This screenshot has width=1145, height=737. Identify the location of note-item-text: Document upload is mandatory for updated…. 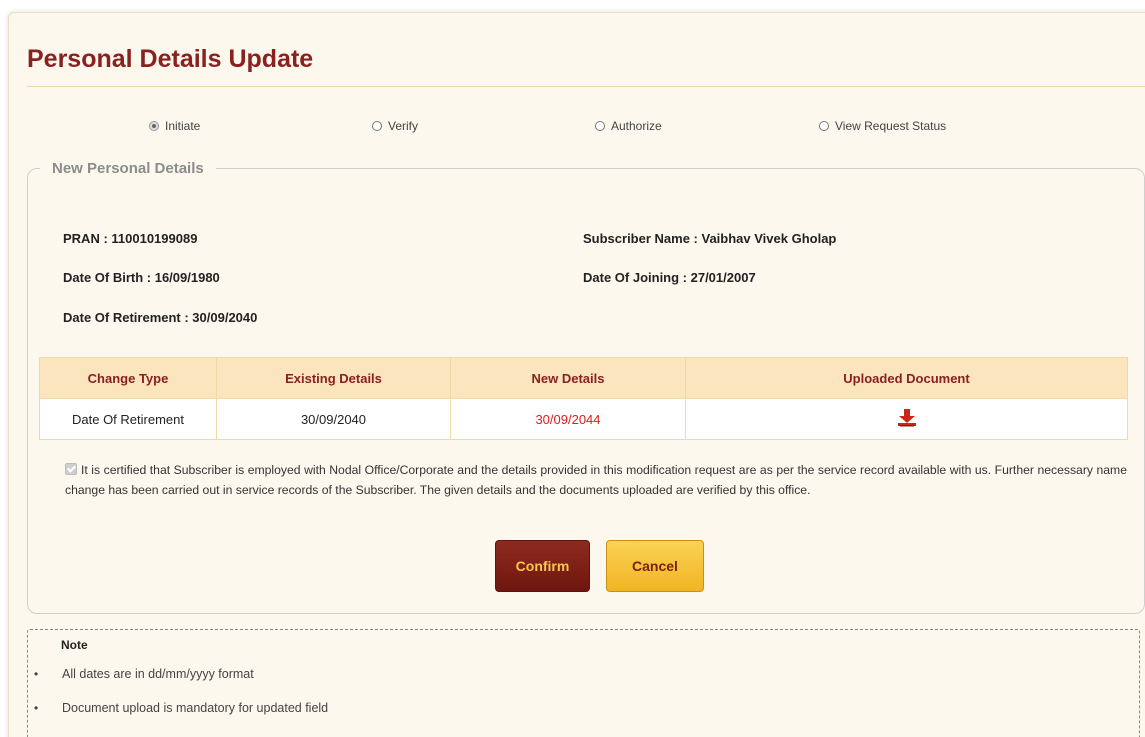
(195, 708).